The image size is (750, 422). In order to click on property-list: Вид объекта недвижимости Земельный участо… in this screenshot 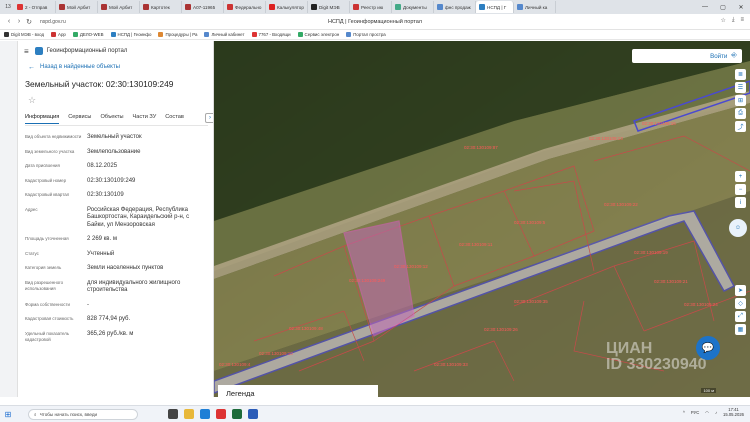, I will do `click(115, 234)`.